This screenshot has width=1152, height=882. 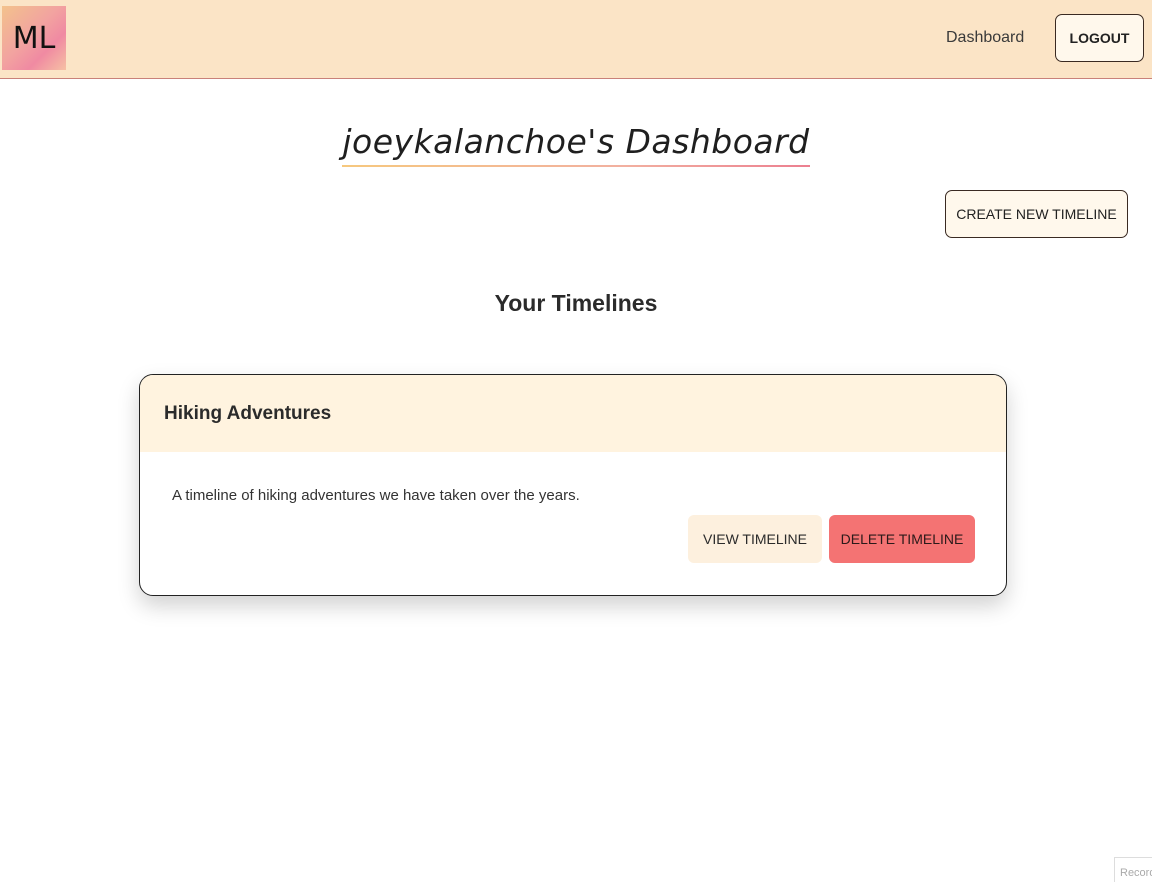 What do you see at coordinates (985, 38) in the screenshot?
I see `nav-link-dashboard: Dashboard` at bounding box center [985, 38].